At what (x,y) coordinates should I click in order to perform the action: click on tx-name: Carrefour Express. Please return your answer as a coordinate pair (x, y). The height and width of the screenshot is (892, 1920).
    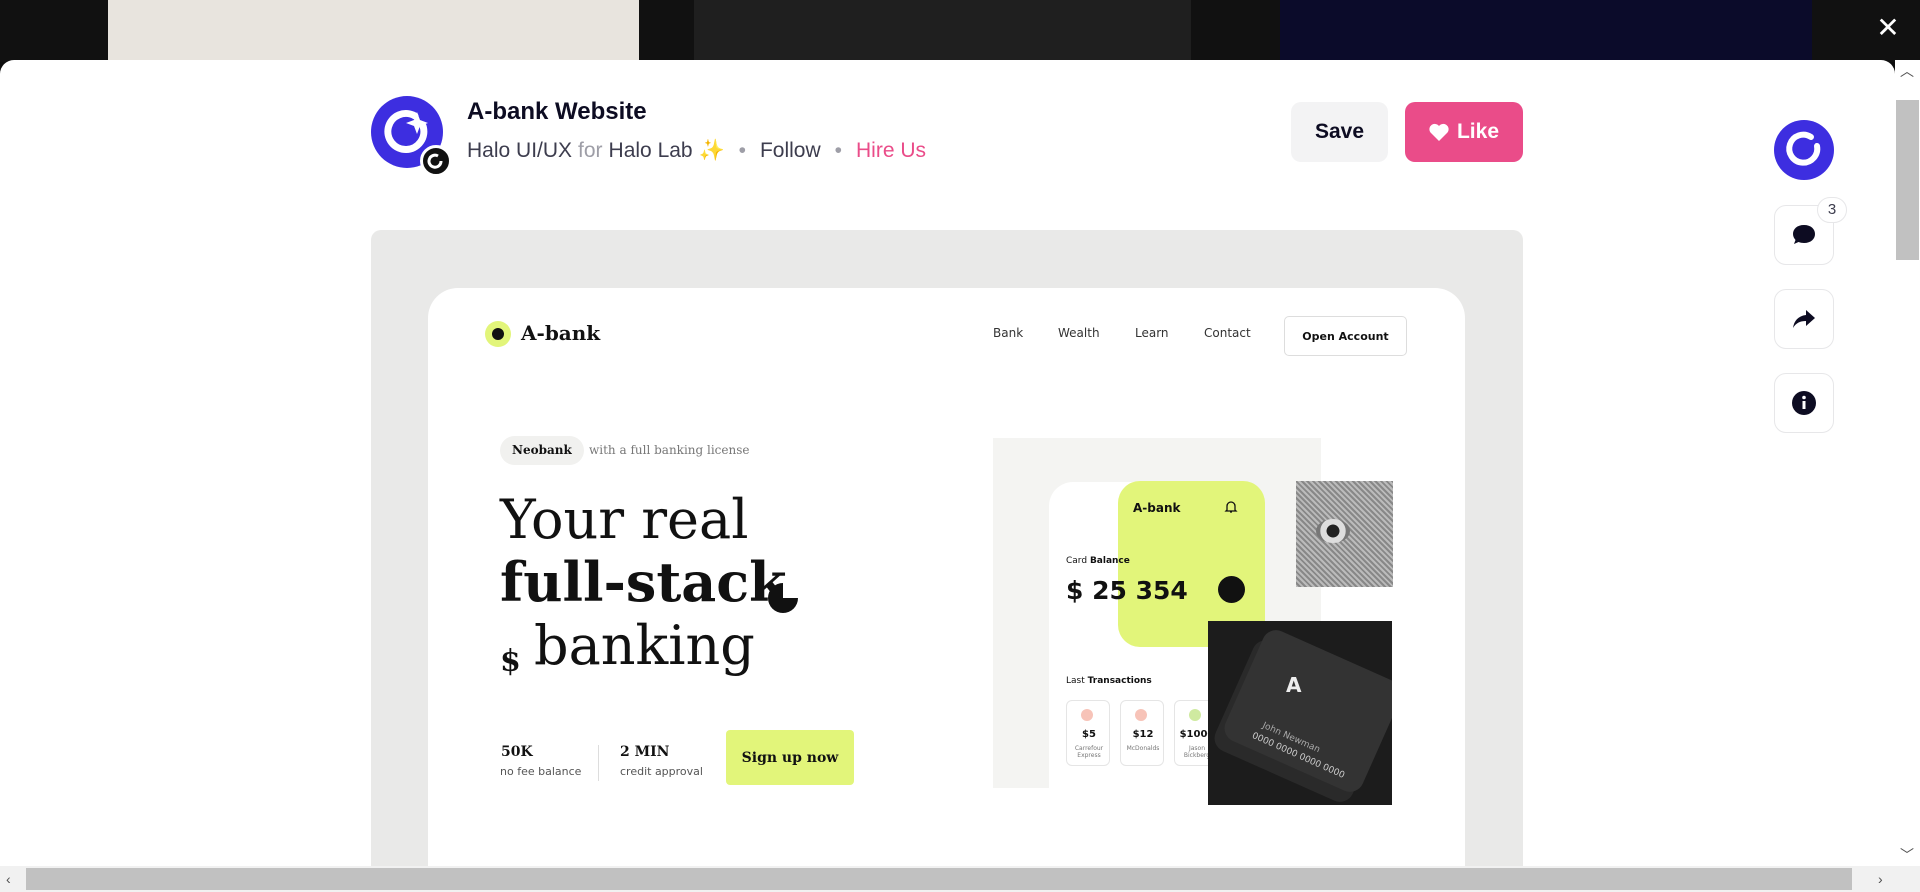
    Looking at the image, I should click on (1089, 752).